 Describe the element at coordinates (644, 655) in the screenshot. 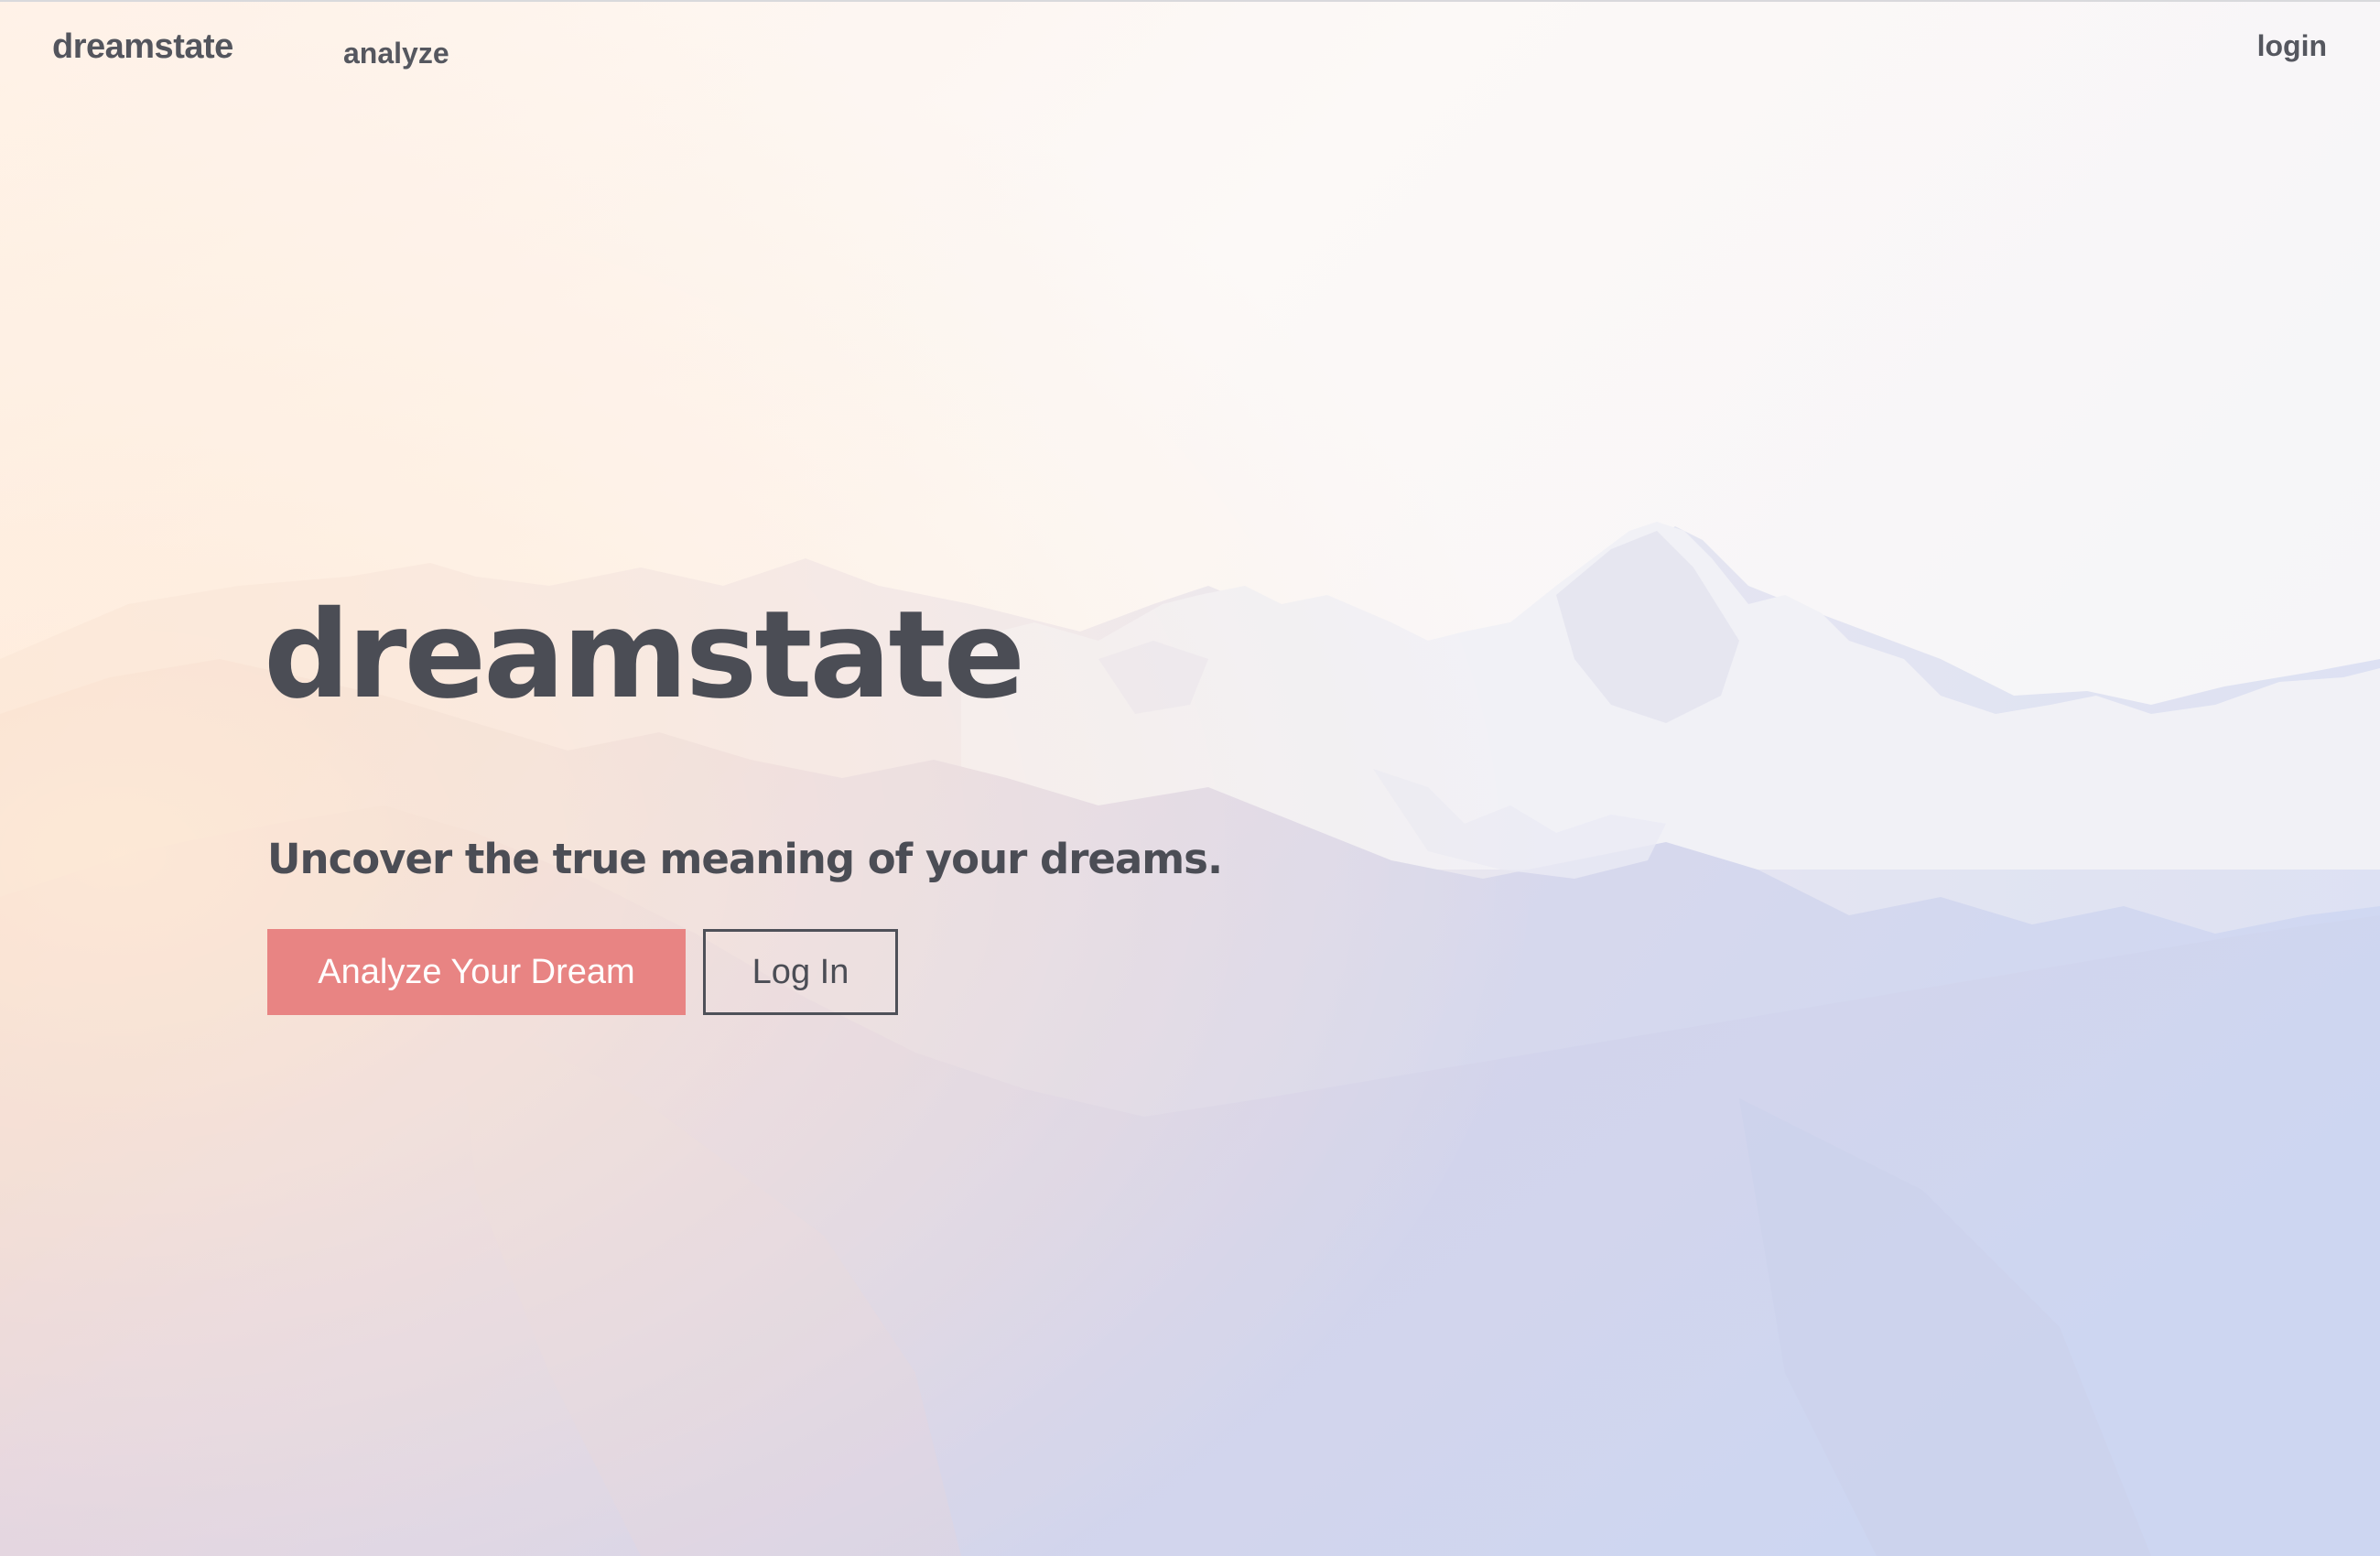

I see `hero-title: dreamstate` at that location.